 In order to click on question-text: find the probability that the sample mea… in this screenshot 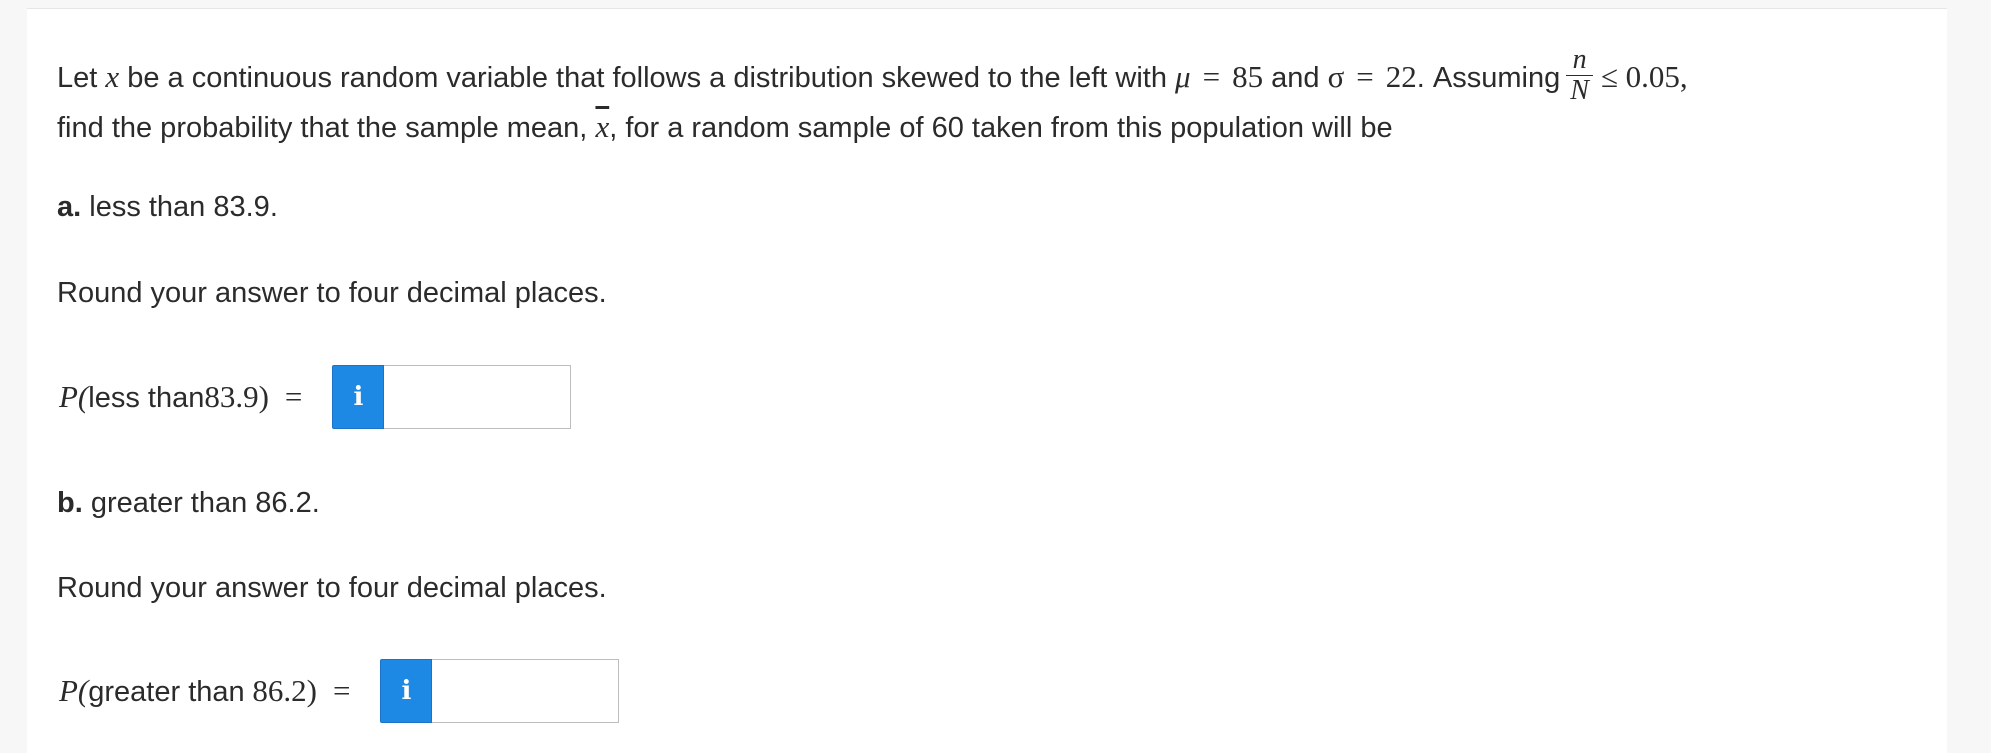, I will do `click(326, 128)`.